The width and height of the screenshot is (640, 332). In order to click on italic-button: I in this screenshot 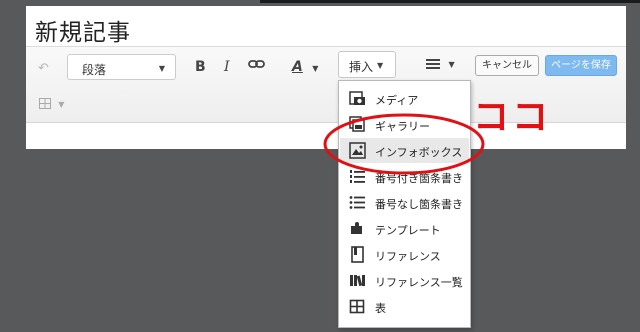, I will do `click(227, 67)`.